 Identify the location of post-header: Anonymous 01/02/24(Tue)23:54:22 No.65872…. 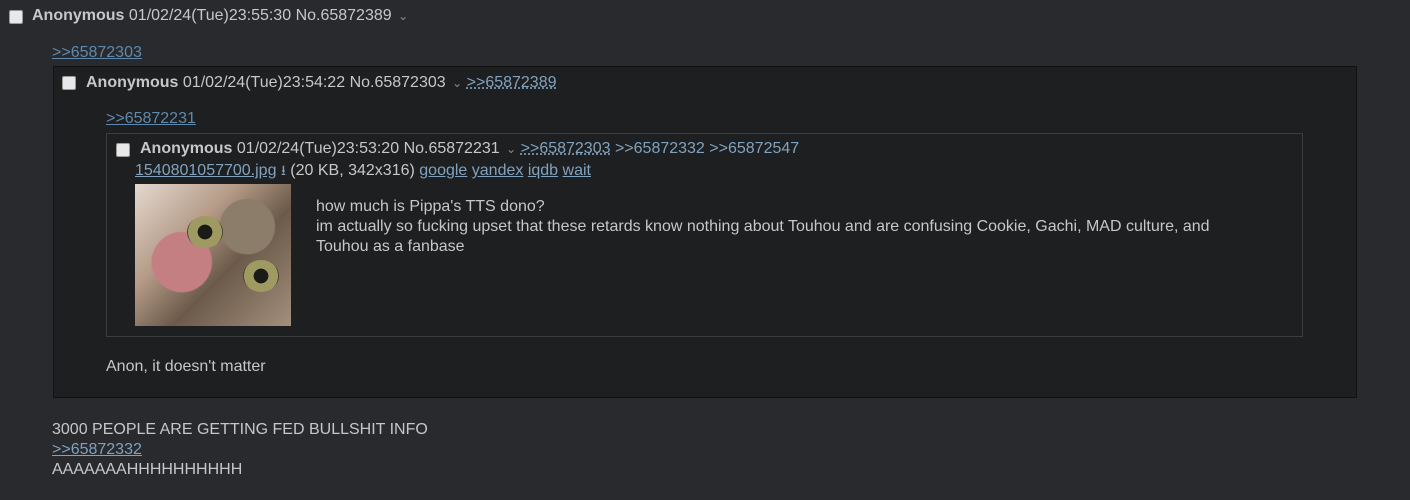
(321, 83).